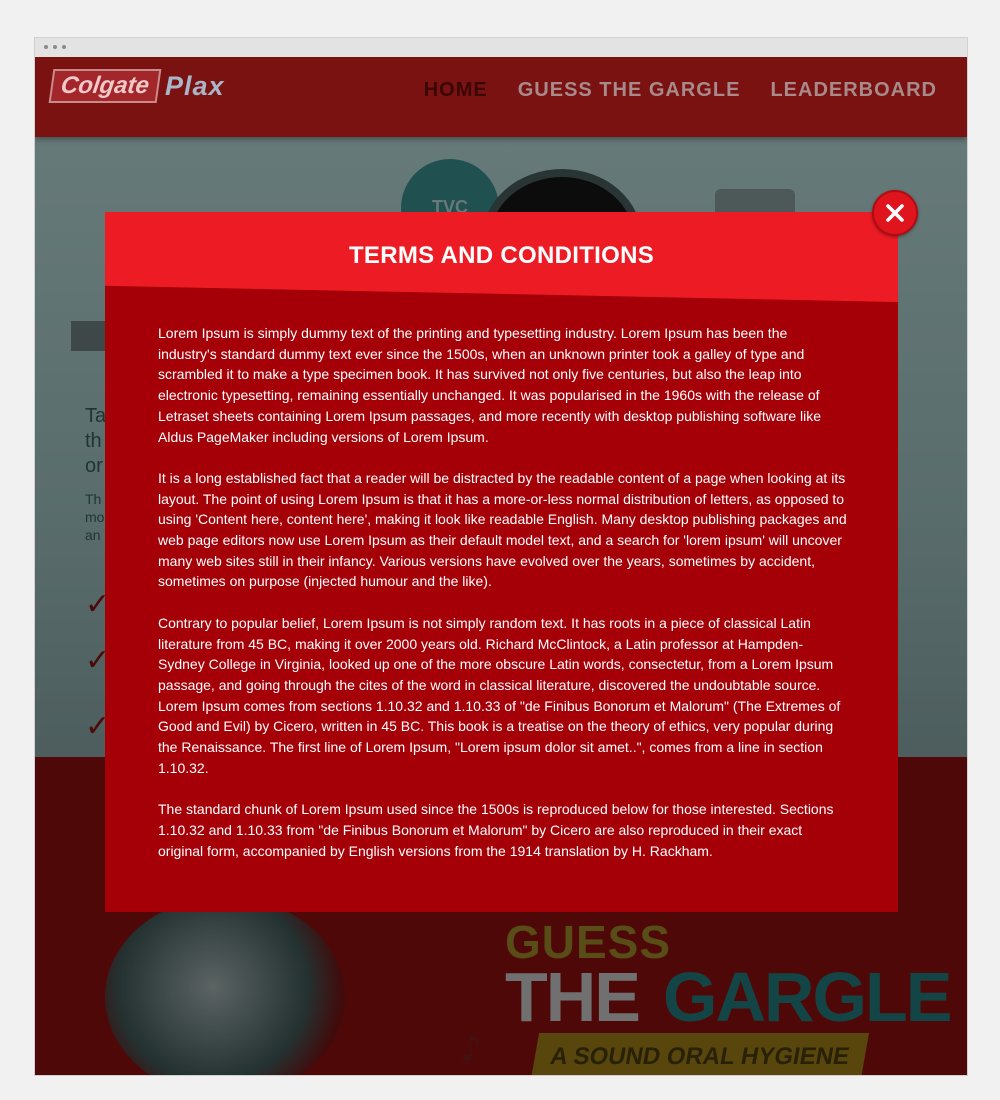 This screenshot has width=1000, height=1100. Describe the element at coordinates (853, 90) in the screenshot. I see `nav-link-leaderboard: LEADERBOARD` at that location.